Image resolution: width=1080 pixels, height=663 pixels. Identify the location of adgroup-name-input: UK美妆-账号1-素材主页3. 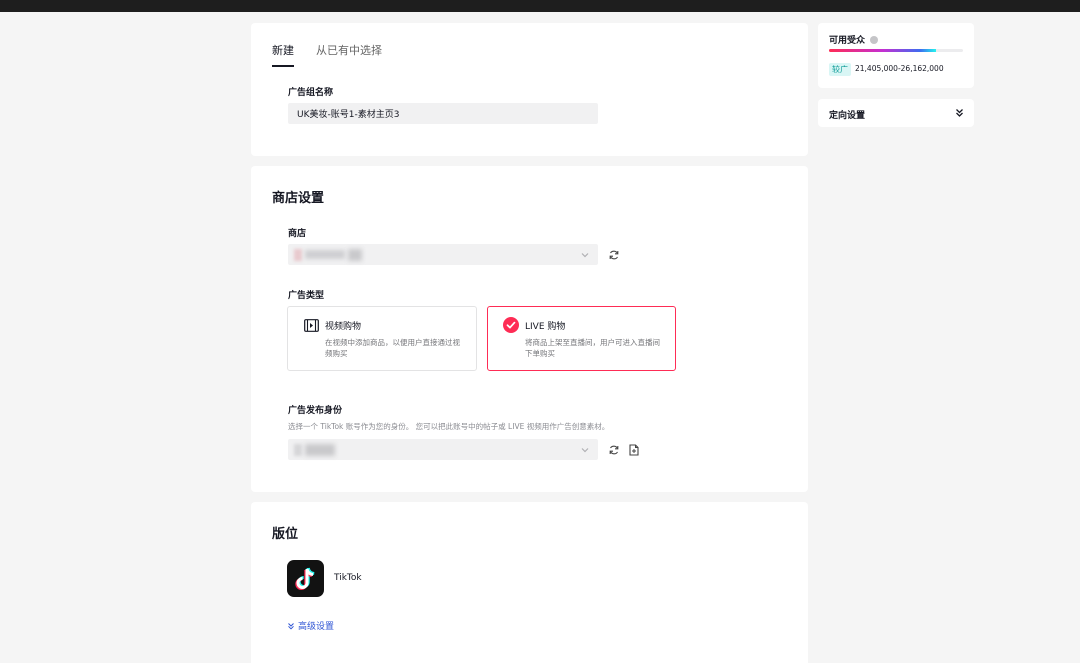
(443, 113).